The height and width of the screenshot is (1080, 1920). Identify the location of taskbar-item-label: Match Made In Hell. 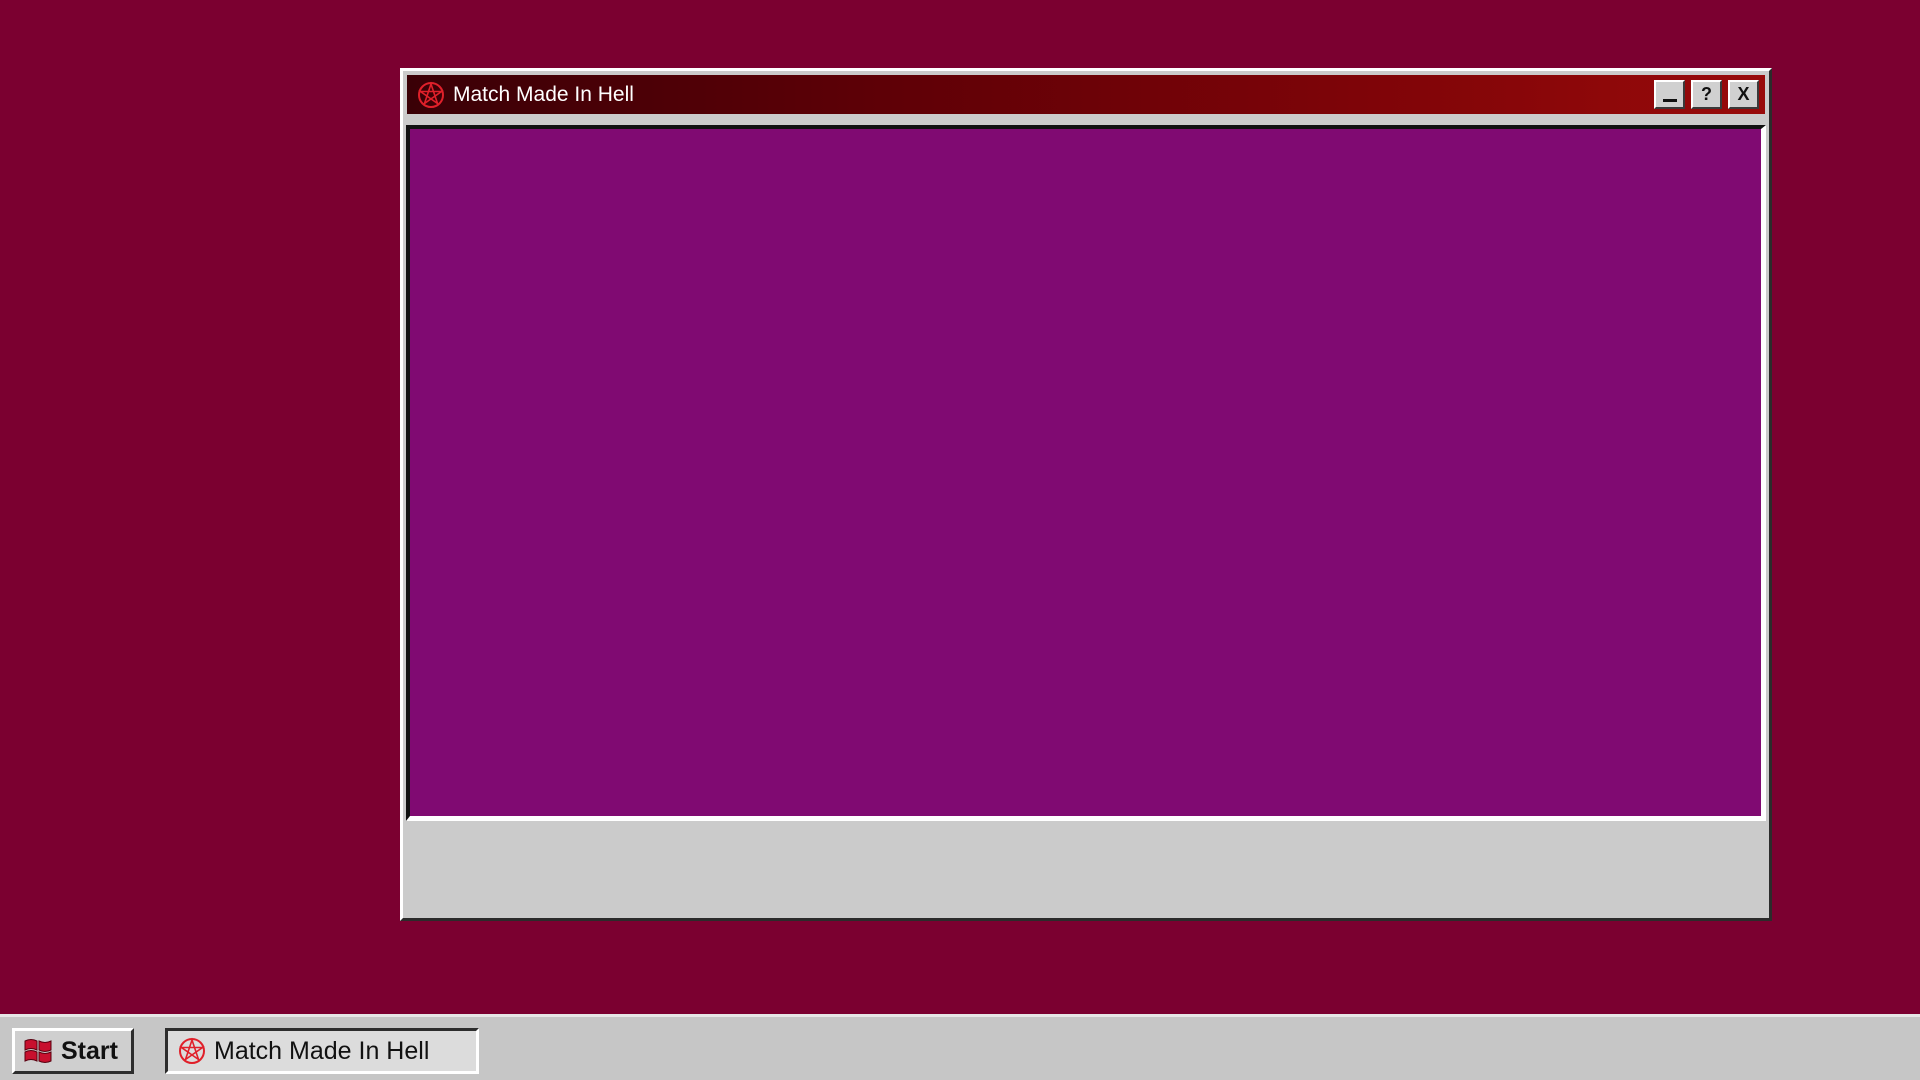
(322, 1050).